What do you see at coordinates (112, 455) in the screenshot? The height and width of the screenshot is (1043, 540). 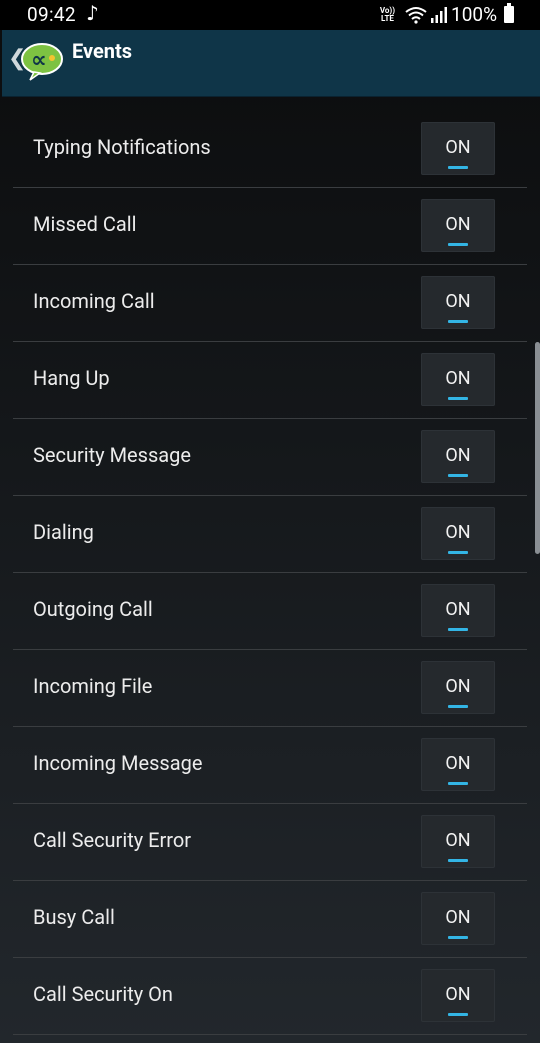 I see `setting-label: Security Message` at bounding box center [112, 455].